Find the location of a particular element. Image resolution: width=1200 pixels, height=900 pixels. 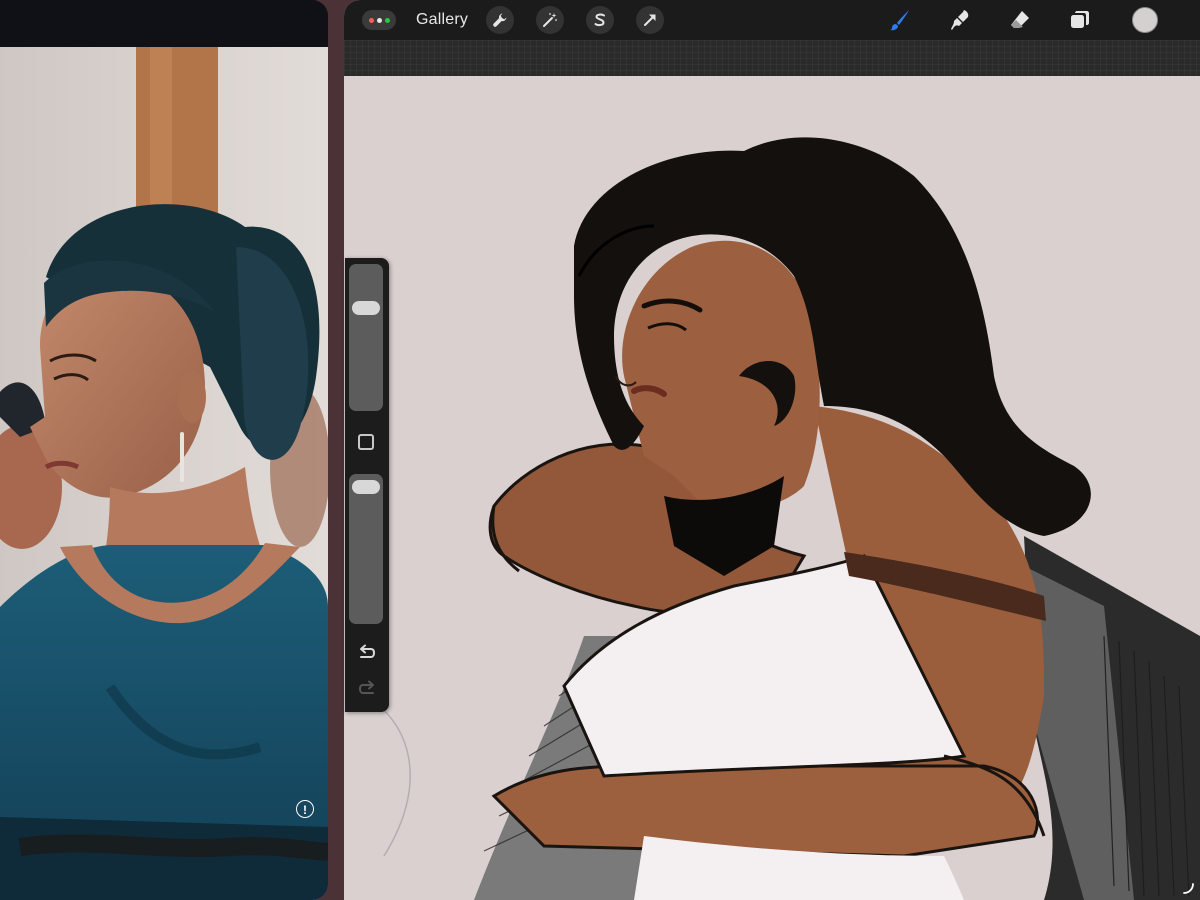

opacity-slider is located at coordinates (366, 549).